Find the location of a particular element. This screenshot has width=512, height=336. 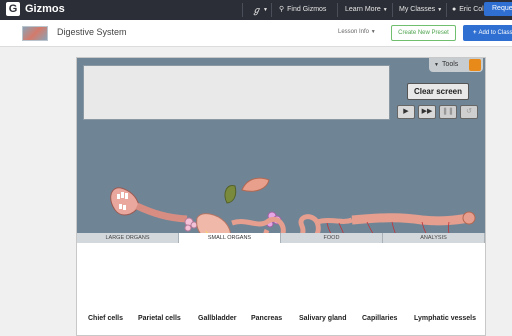

tools-badge-icon is located at coordinates (475, 65).